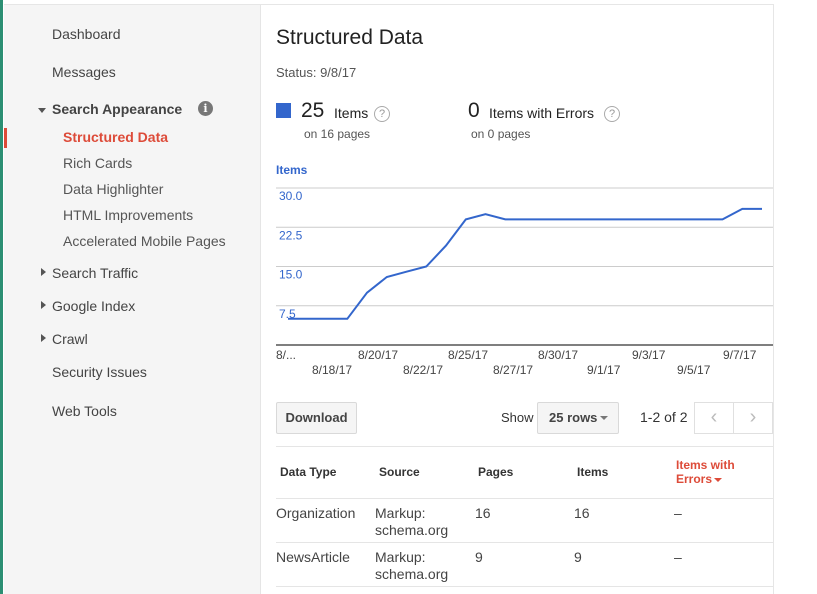 The width and height of the screenshot is (817, 594). Describe the element at coordinates (117, 109) in the screenshot. I see `sidebar-item-search-appearance: Search Appearance` at that location.